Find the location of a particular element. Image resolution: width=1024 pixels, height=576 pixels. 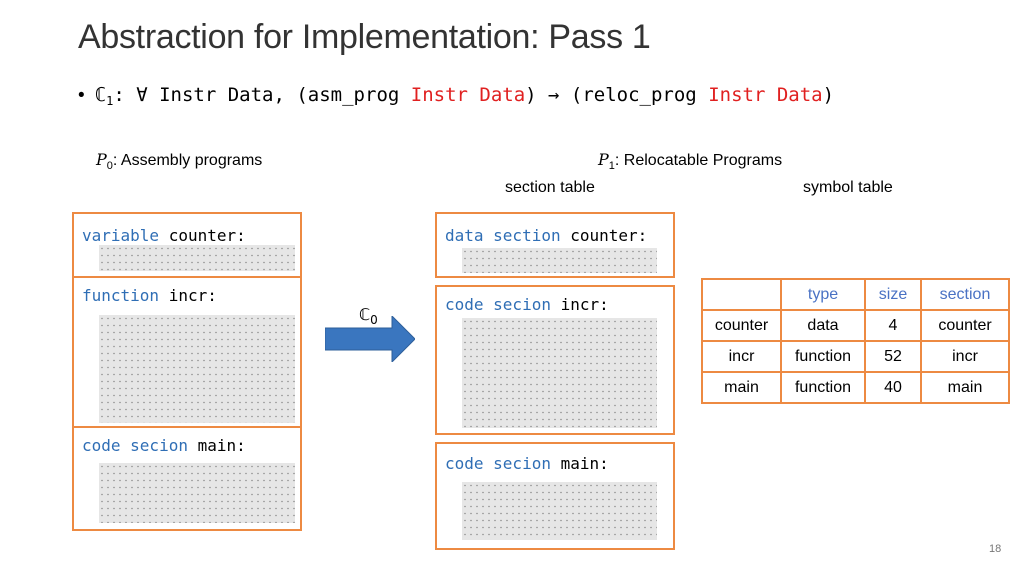

asm-block-main: code secion main: is located at coordinates (187, 478).